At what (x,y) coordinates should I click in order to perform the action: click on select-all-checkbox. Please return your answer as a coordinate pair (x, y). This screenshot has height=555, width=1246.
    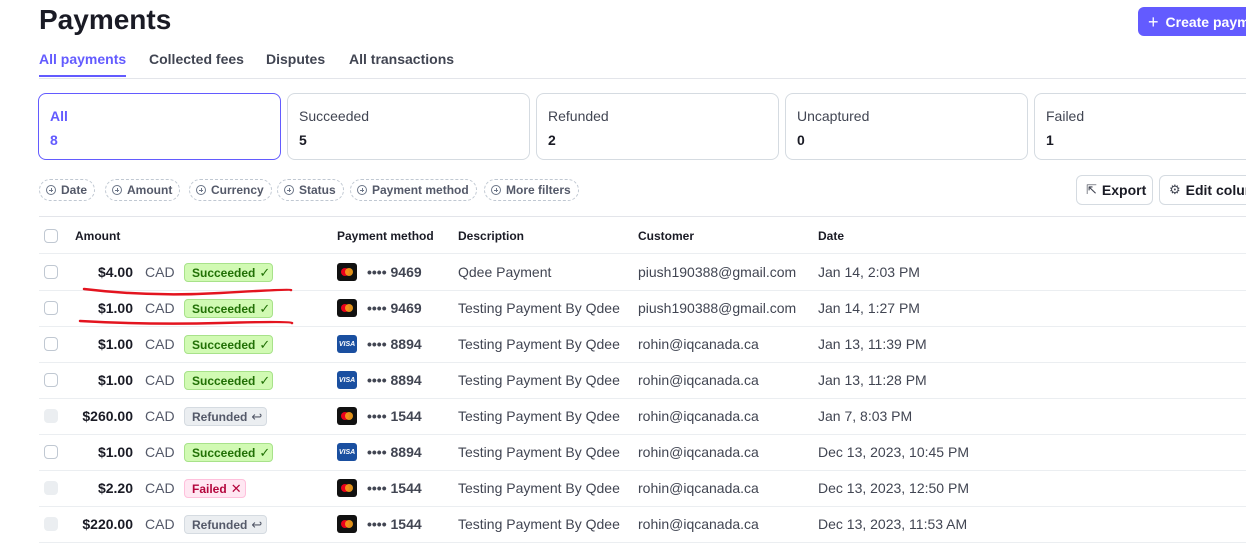
    Looking at the image, I should click on (51, 236).